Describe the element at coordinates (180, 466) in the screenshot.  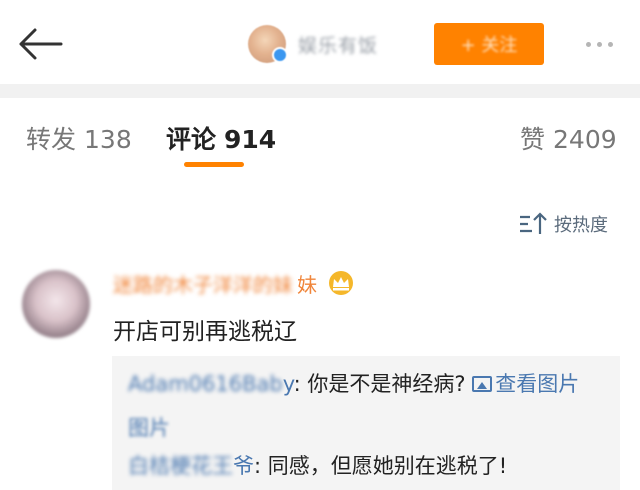
I see `reply-username-blurred: 白桔梗花王` at that location.